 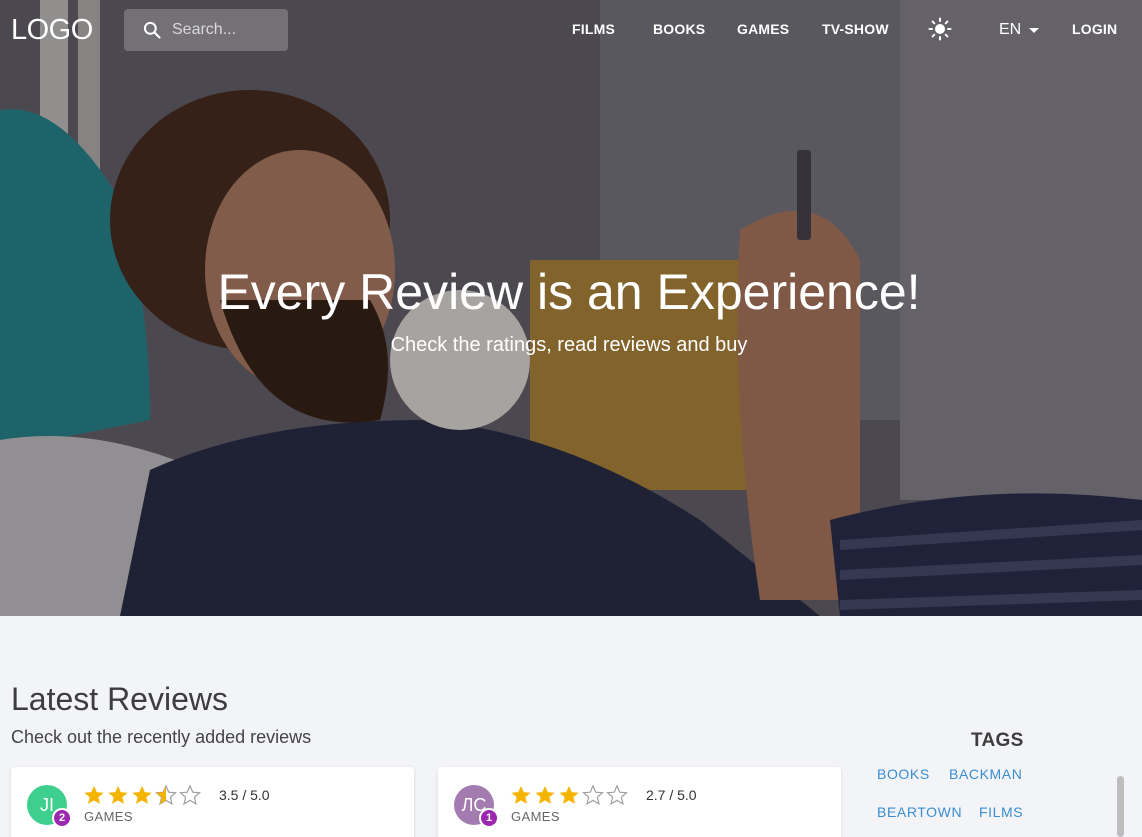 What do you see at coordinates (997, 740) in the screenshot?
I see `tags-title: TAGS` at bounding box center [997, 740].